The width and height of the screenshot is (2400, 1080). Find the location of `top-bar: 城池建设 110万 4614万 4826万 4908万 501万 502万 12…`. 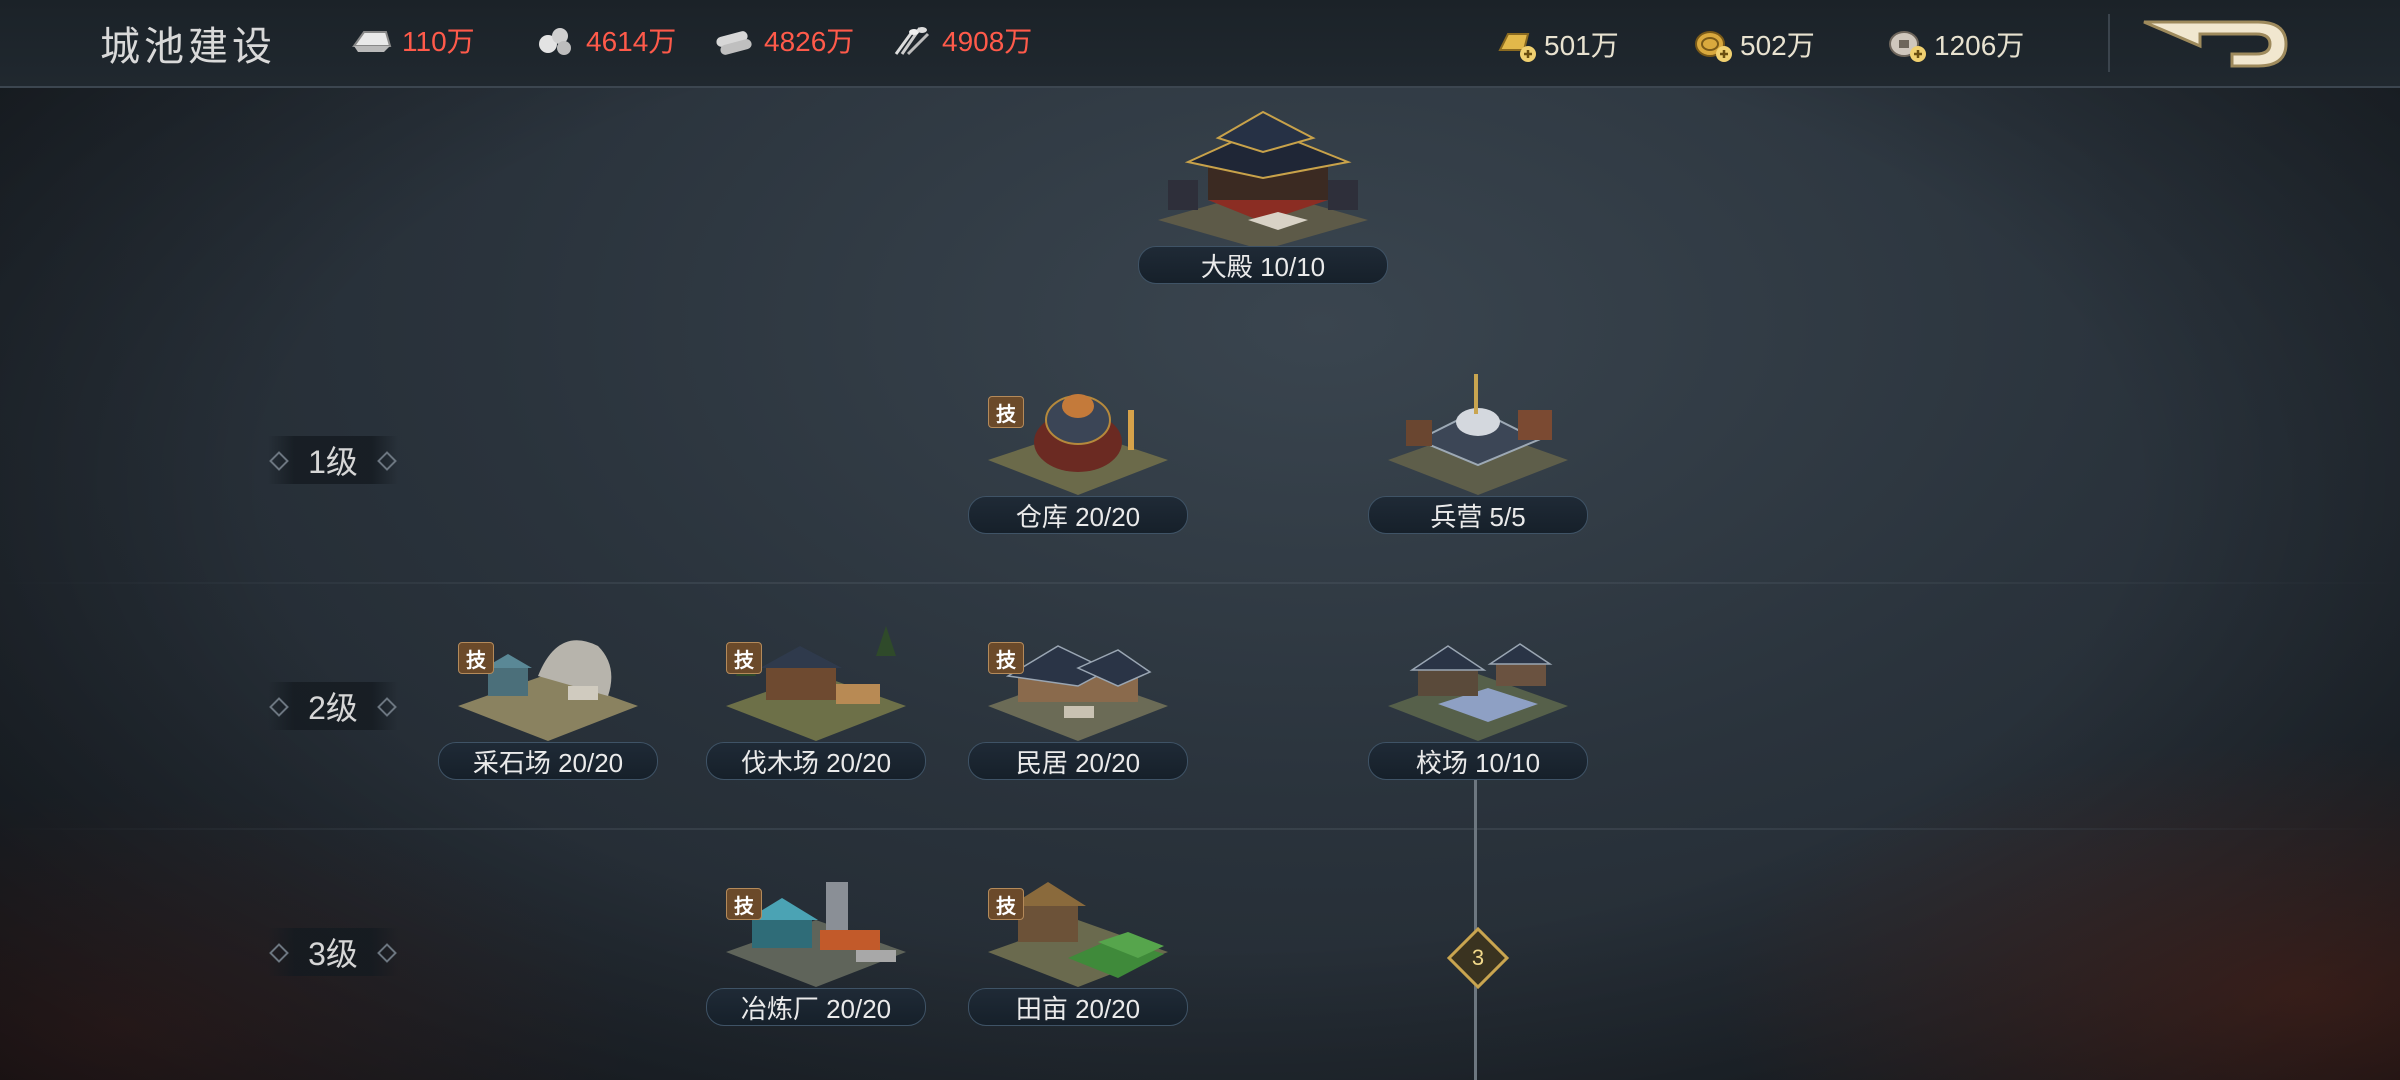

top-bar: 城池建设 110万 4614万 4826万 4908万 501万 502万 12… is located at coordinates (1200, 44).